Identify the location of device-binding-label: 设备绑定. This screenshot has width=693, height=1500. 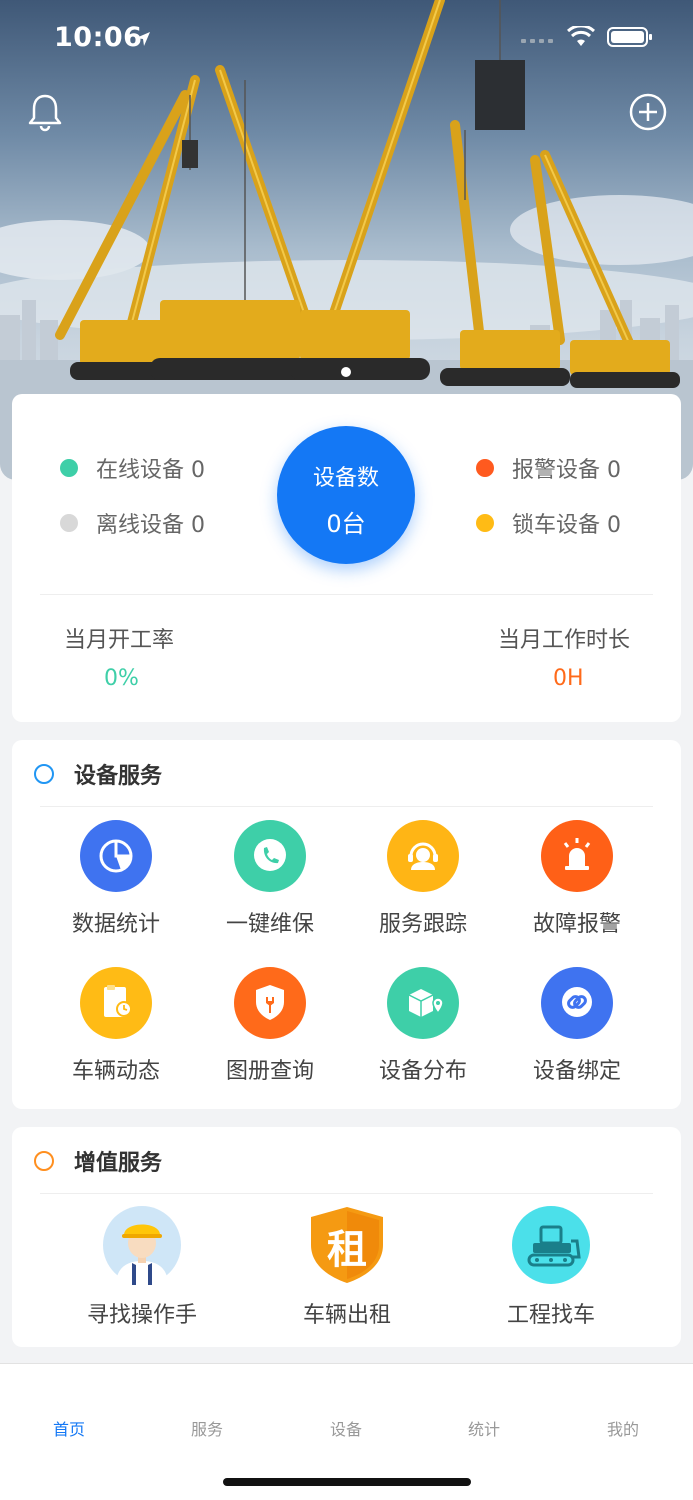
(576, 1071).